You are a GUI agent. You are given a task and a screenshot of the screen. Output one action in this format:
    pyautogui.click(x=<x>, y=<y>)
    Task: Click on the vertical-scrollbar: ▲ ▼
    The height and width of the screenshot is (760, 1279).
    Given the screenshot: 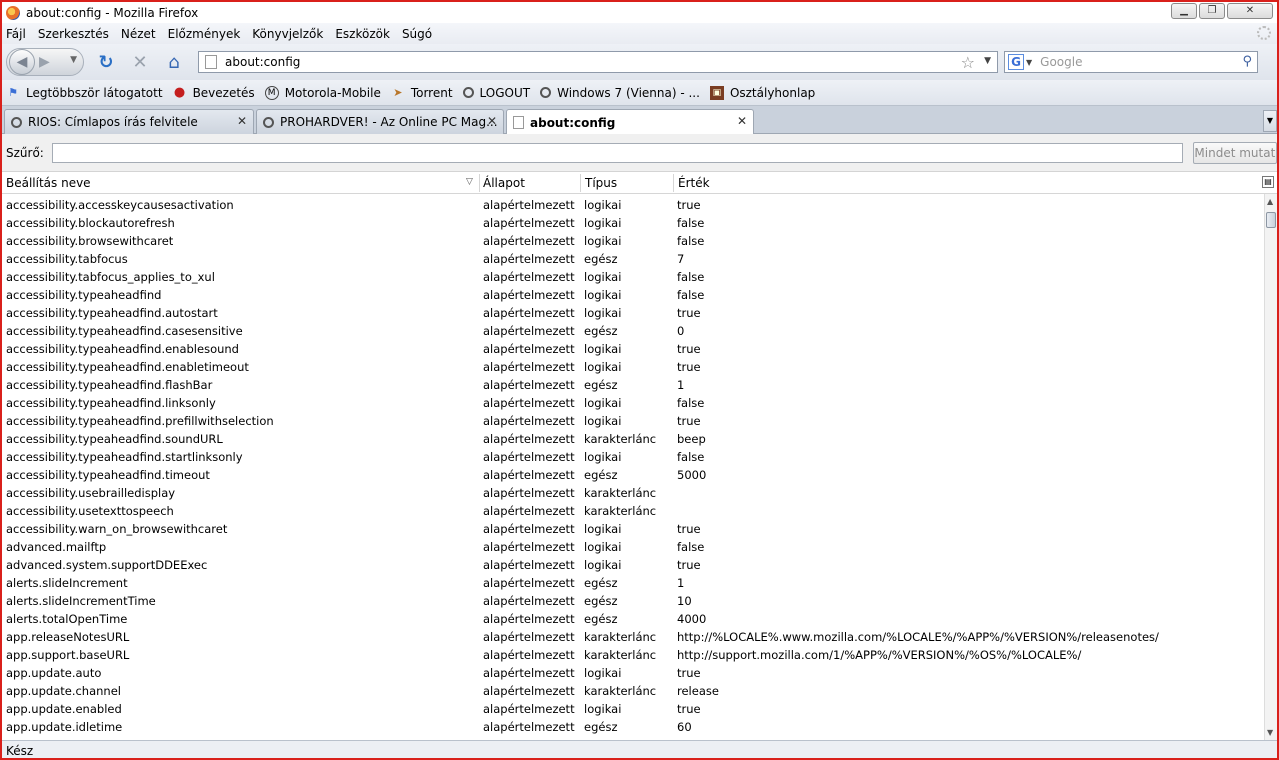 What is the action you would take?
    pyautogui.click(x=1270, y=467)
    